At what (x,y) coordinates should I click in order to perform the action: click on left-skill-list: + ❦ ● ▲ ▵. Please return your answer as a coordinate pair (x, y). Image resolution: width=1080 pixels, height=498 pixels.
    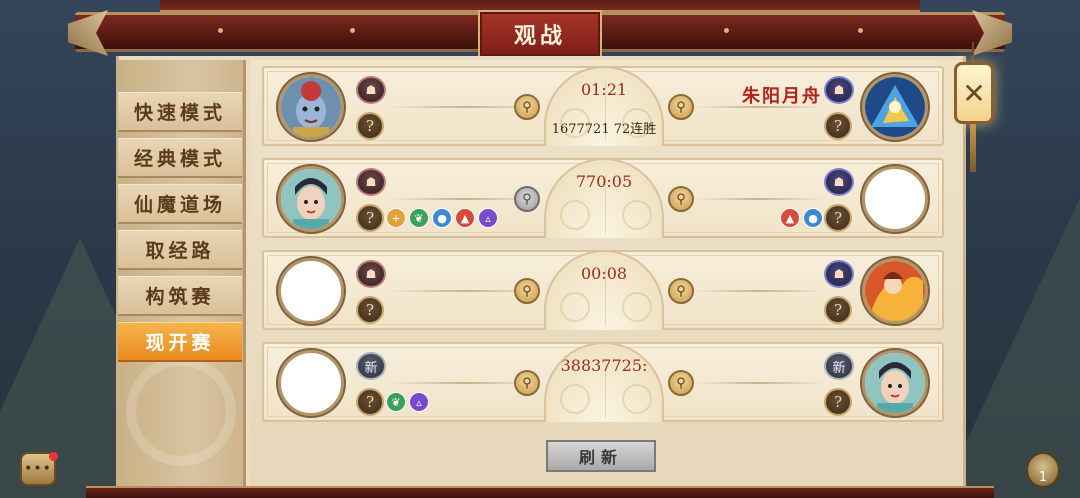
    Looking at the image, I should click on (442, 218).